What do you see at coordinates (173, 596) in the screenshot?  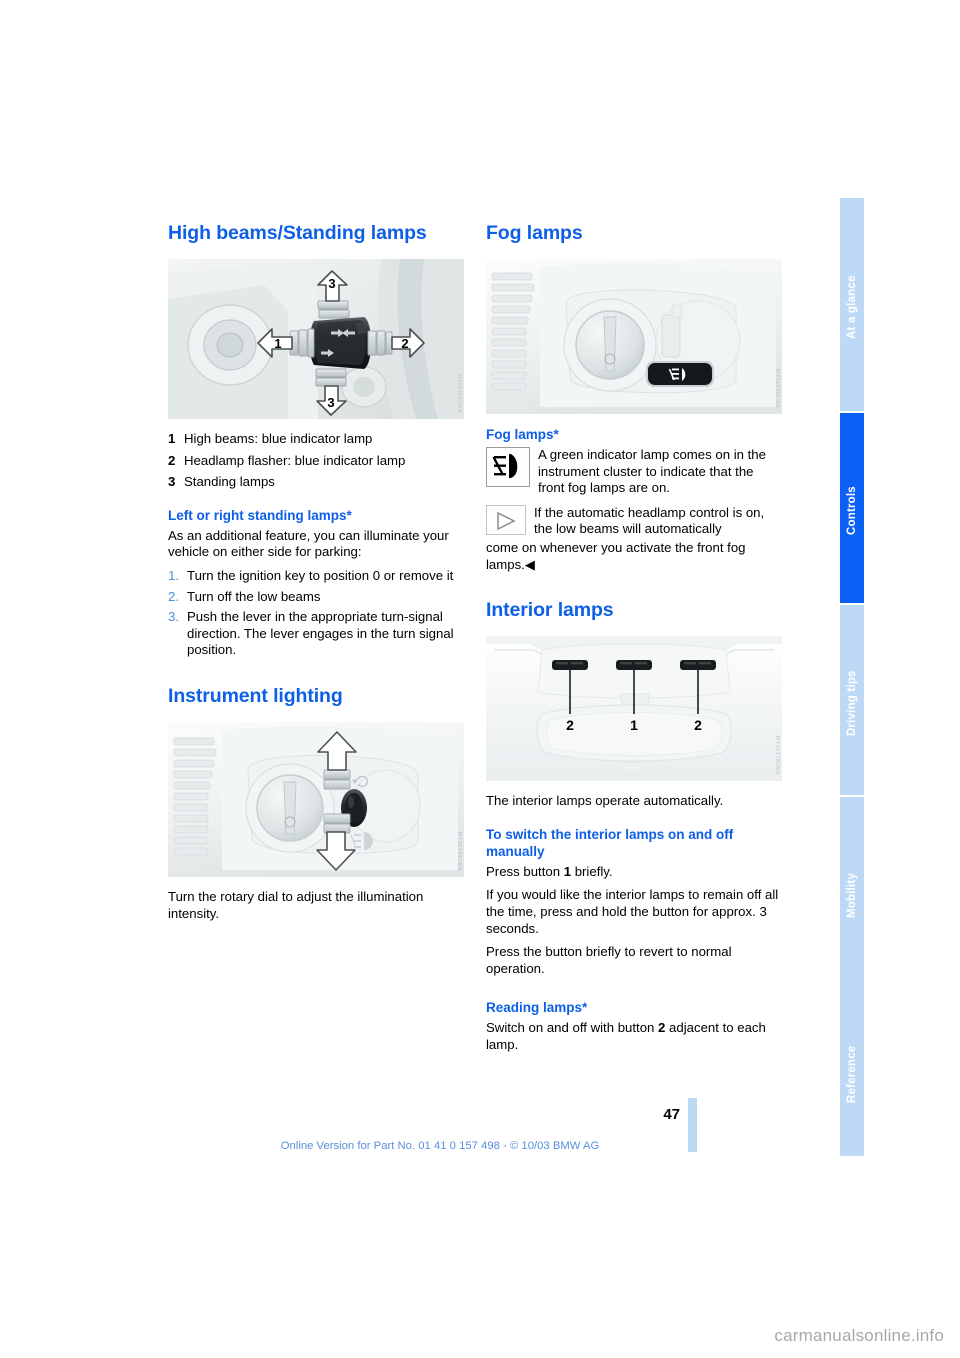 I see `step-marker: 2.` at bounding box center [173, 596].